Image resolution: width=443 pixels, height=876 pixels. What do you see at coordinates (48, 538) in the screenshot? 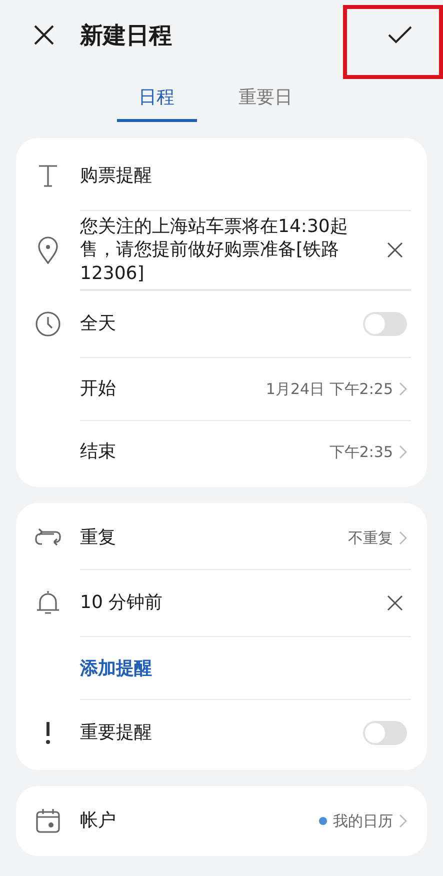
I see `repeat-icon` at bounding box center [48, 538].